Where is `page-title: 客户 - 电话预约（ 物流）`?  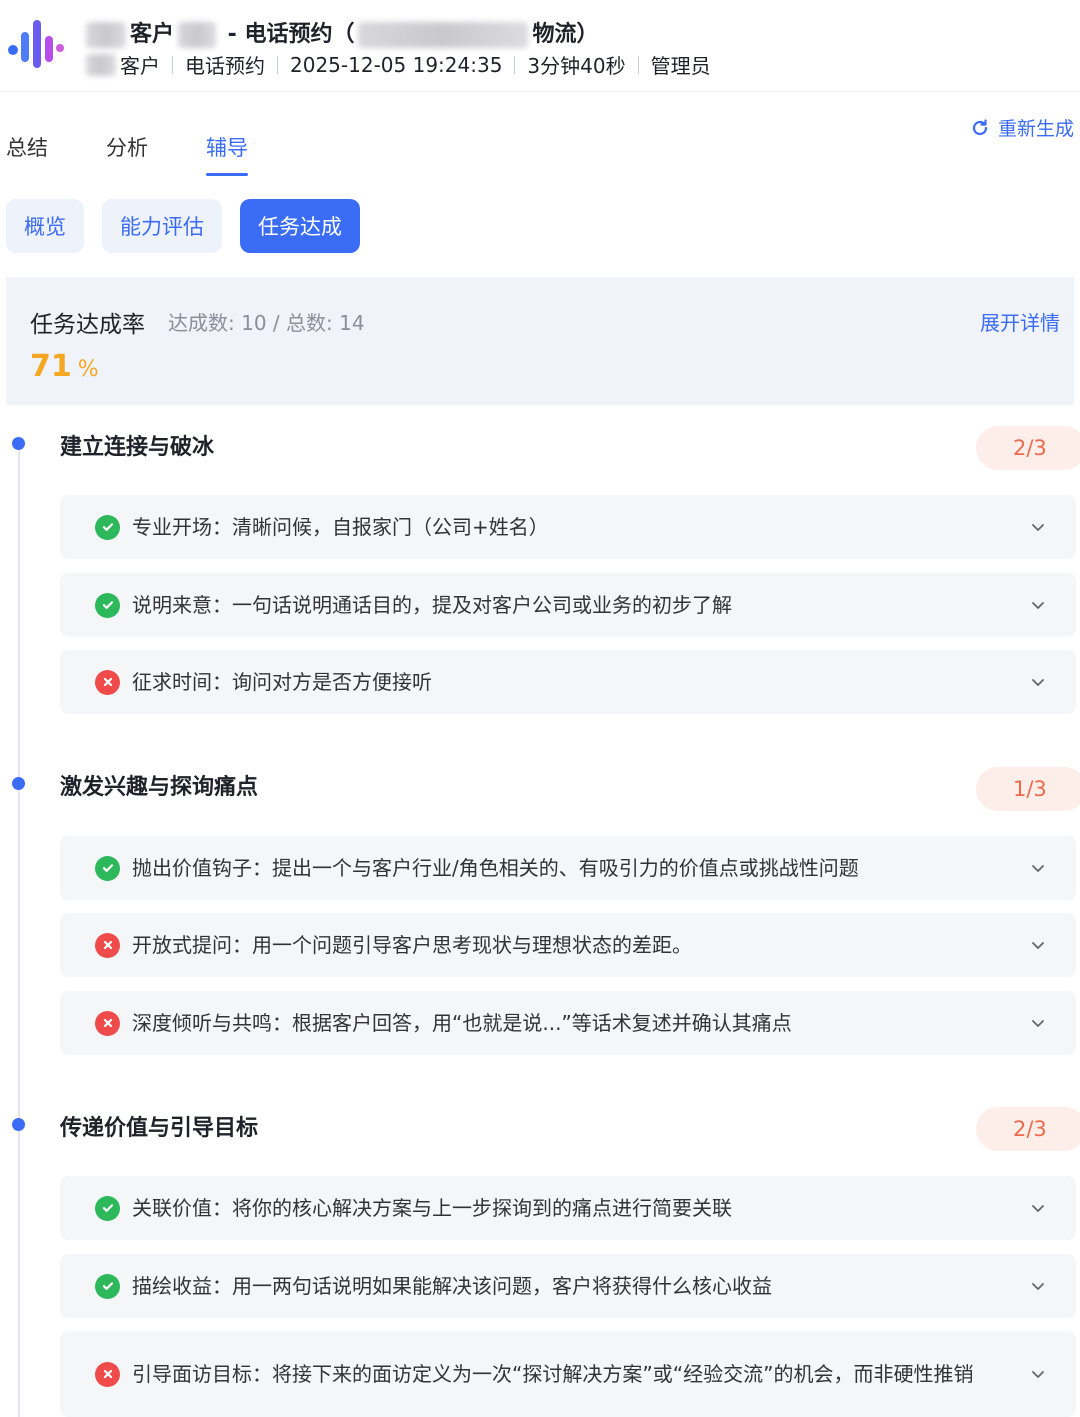 page-title: 客户 - 电话预约（ 物流） is located at coordinates (340, 32).